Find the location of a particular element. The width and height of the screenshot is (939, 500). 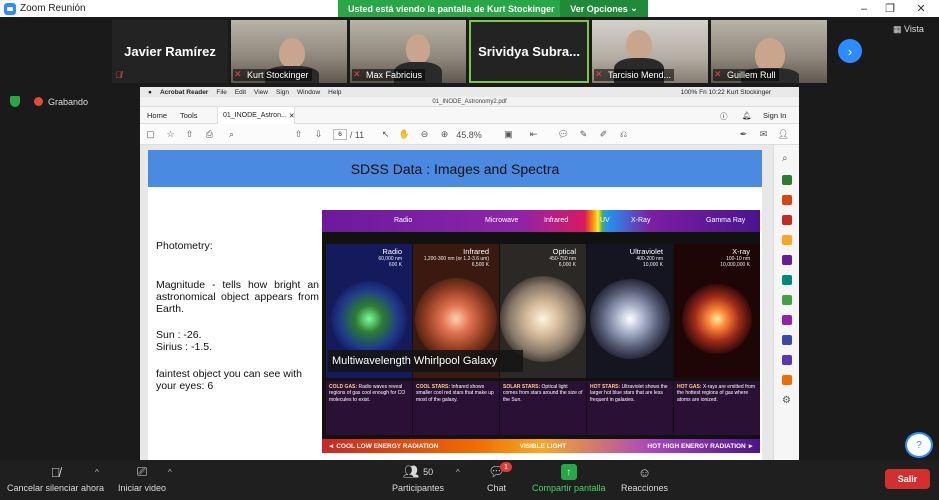

compress-icon is located at coordinates (787, 300).